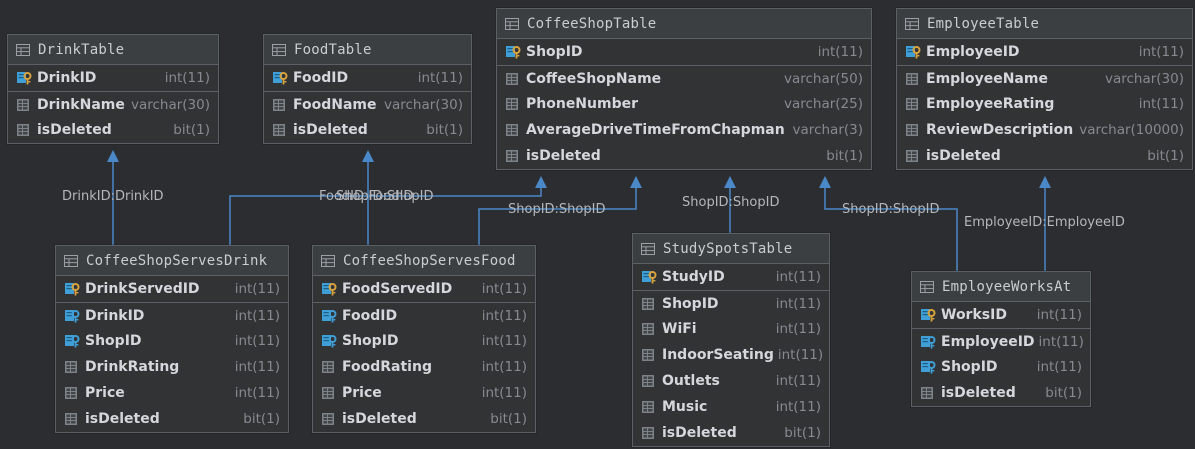 The image size is (1195, 449). I want to click on column-name: WiFi, so click(679, 329).